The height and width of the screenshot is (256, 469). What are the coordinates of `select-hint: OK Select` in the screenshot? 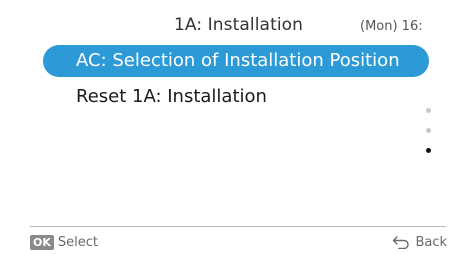 It's located at (64, 242).